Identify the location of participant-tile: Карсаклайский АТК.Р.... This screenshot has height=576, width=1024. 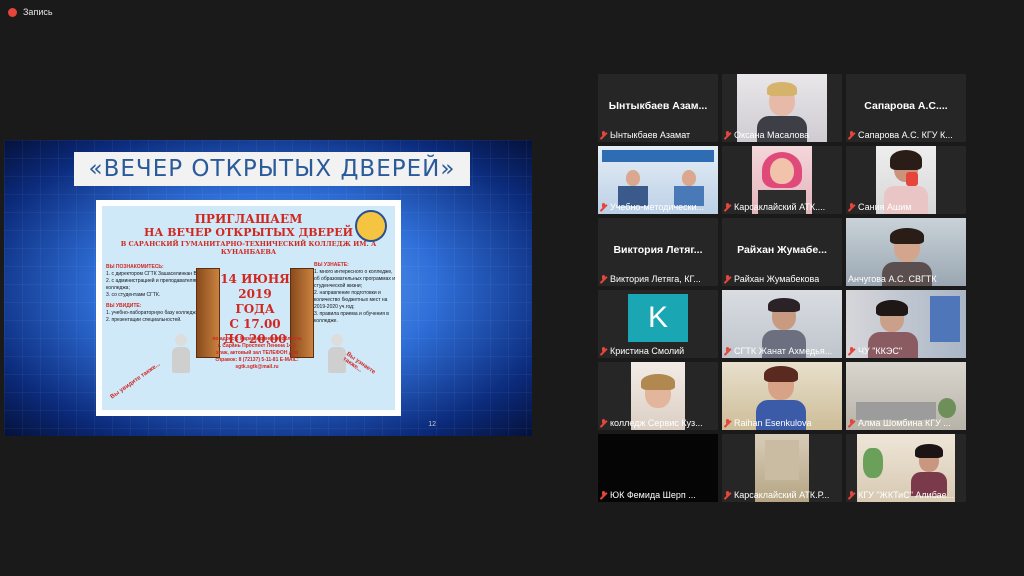
(782, 468).